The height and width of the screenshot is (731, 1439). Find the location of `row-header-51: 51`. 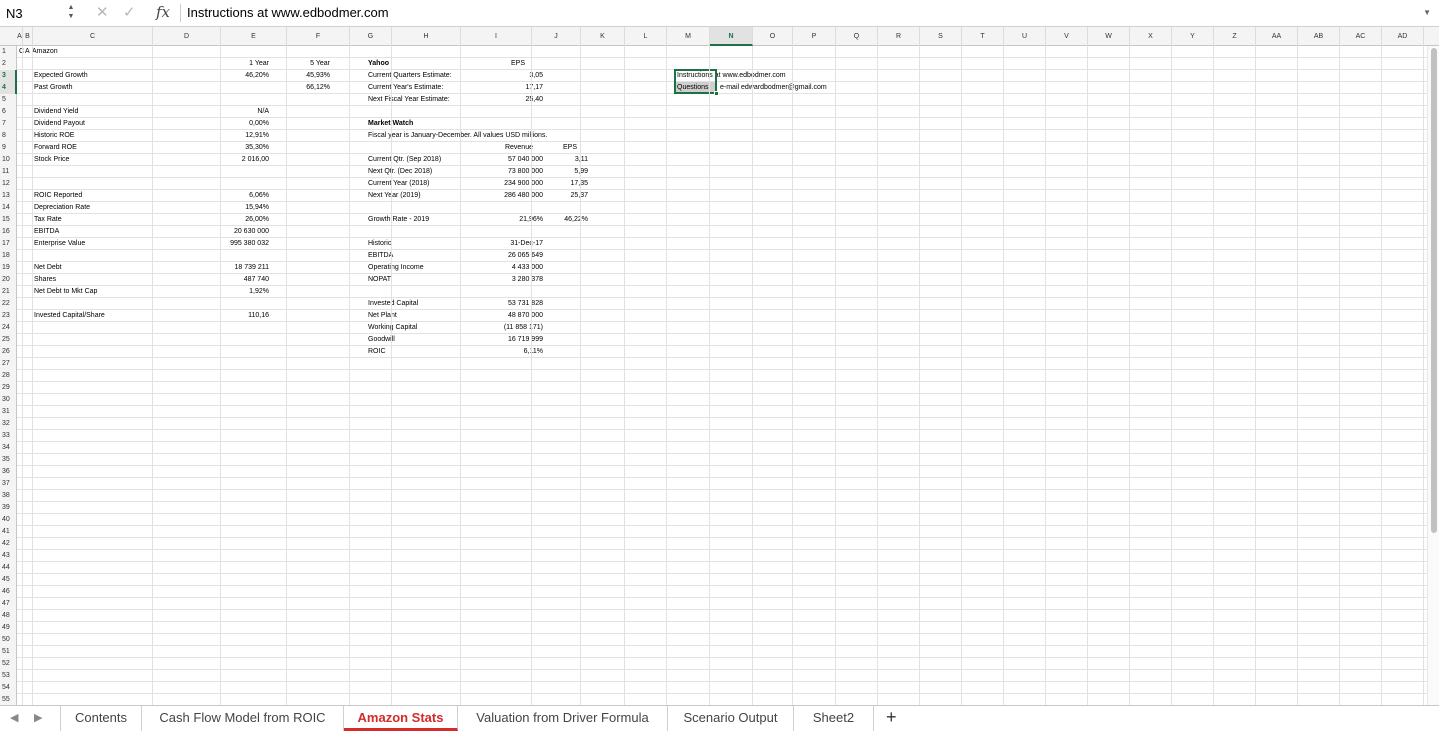

row-header-51: 51 is located at coordinates (8, 652).